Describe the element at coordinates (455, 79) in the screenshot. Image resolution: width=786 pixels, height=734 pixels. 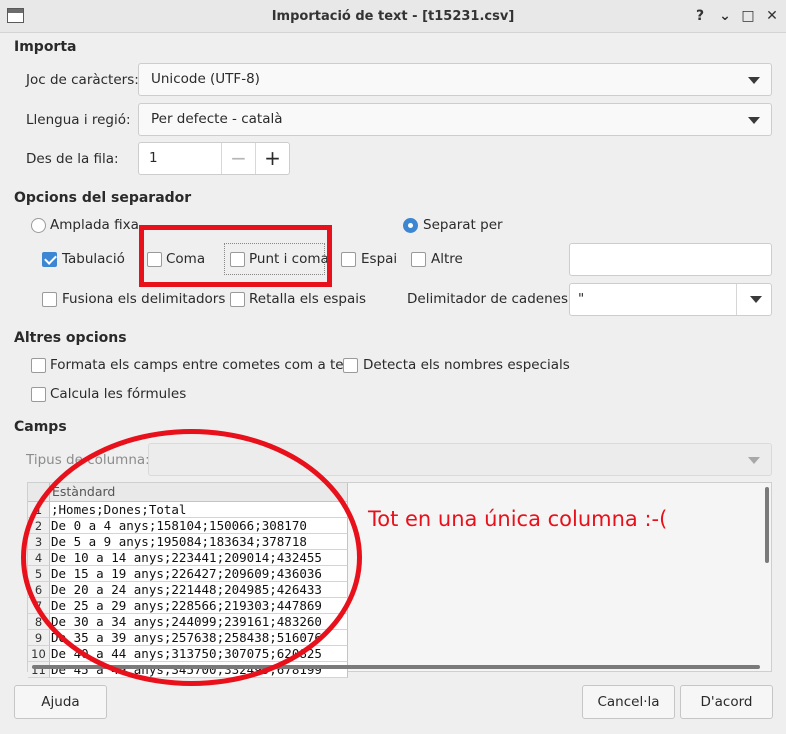
I see `charset-combo: Unicode (UTF-8)` at that location.